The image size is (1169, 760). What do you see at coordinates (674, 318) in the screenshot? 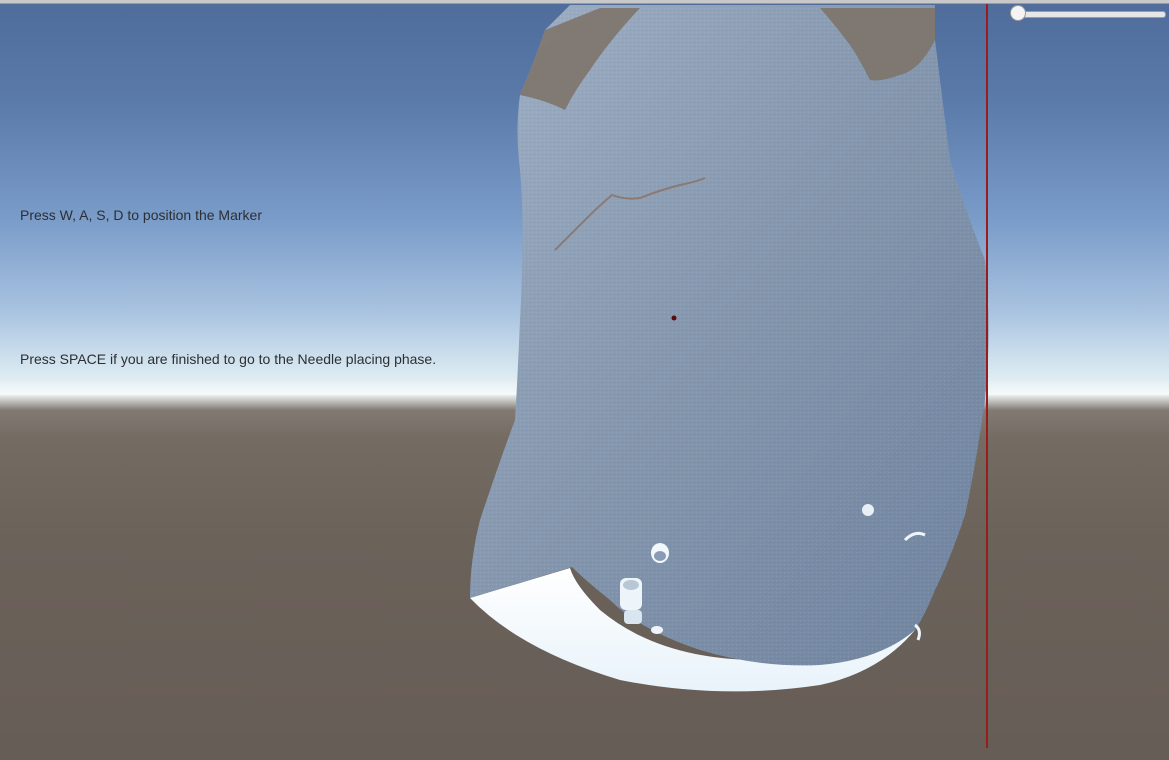
I see `marker-dot` at bounding box center [674, 318].